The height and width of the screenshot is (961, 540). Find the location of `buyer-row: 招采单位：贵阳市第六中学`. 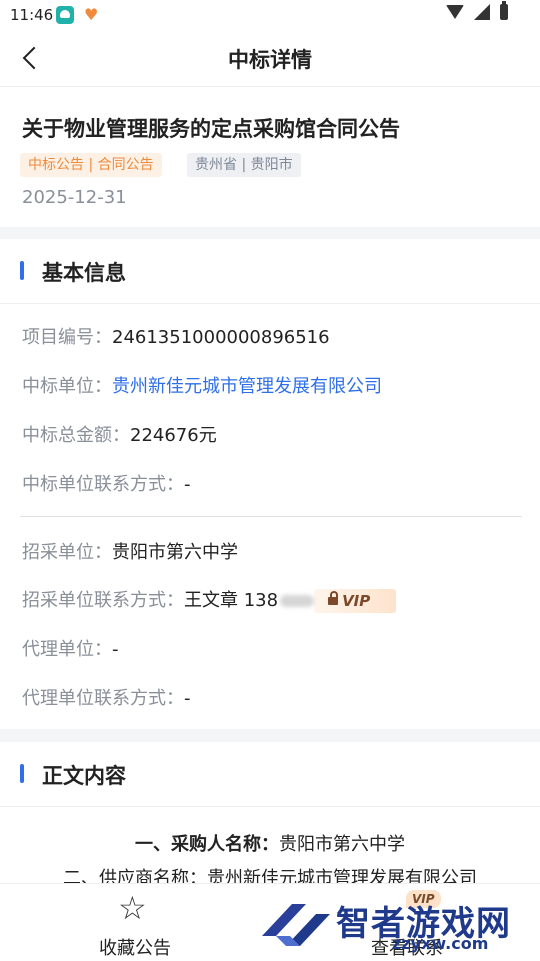

buyer-row: 招采单位：贵阳市第六中学 is located at coordinates (130, 551).